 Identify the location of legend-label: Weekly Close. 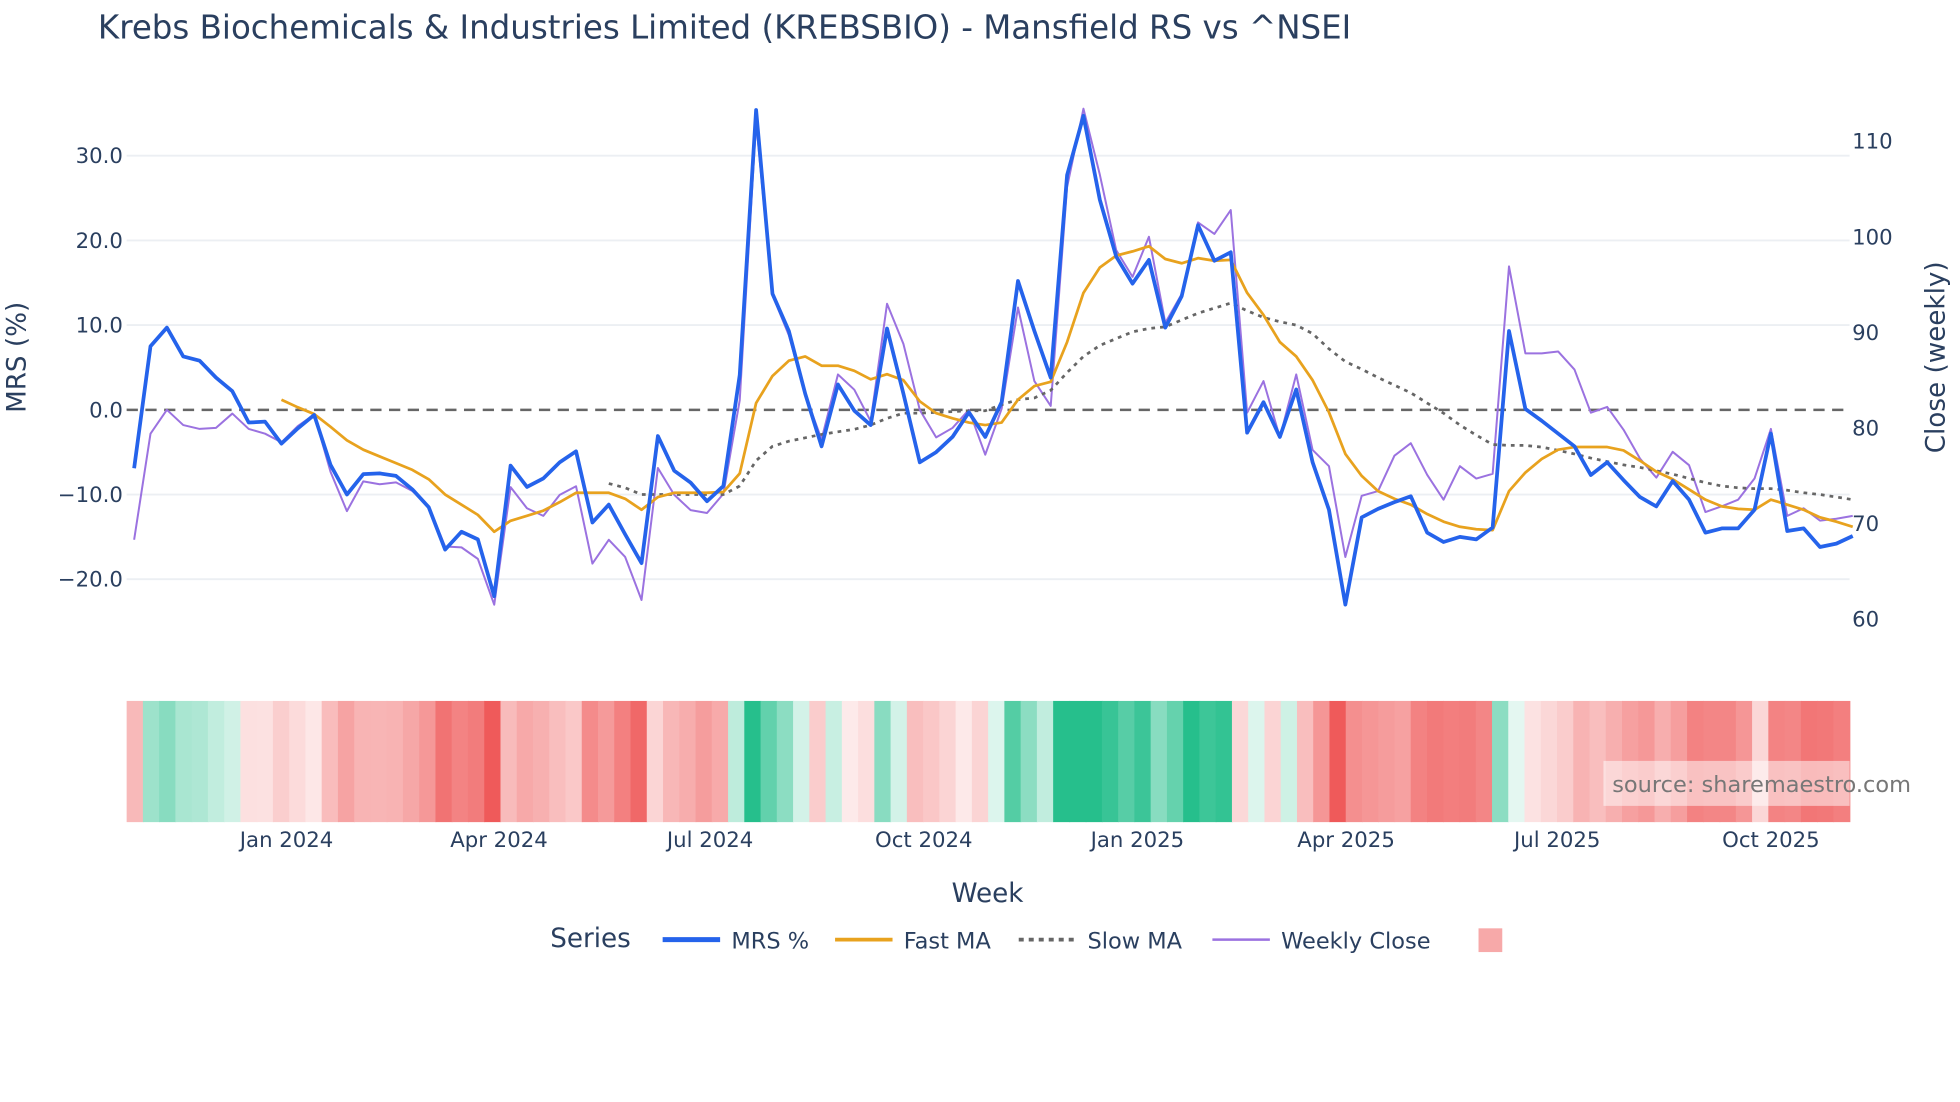
(1355, 941).